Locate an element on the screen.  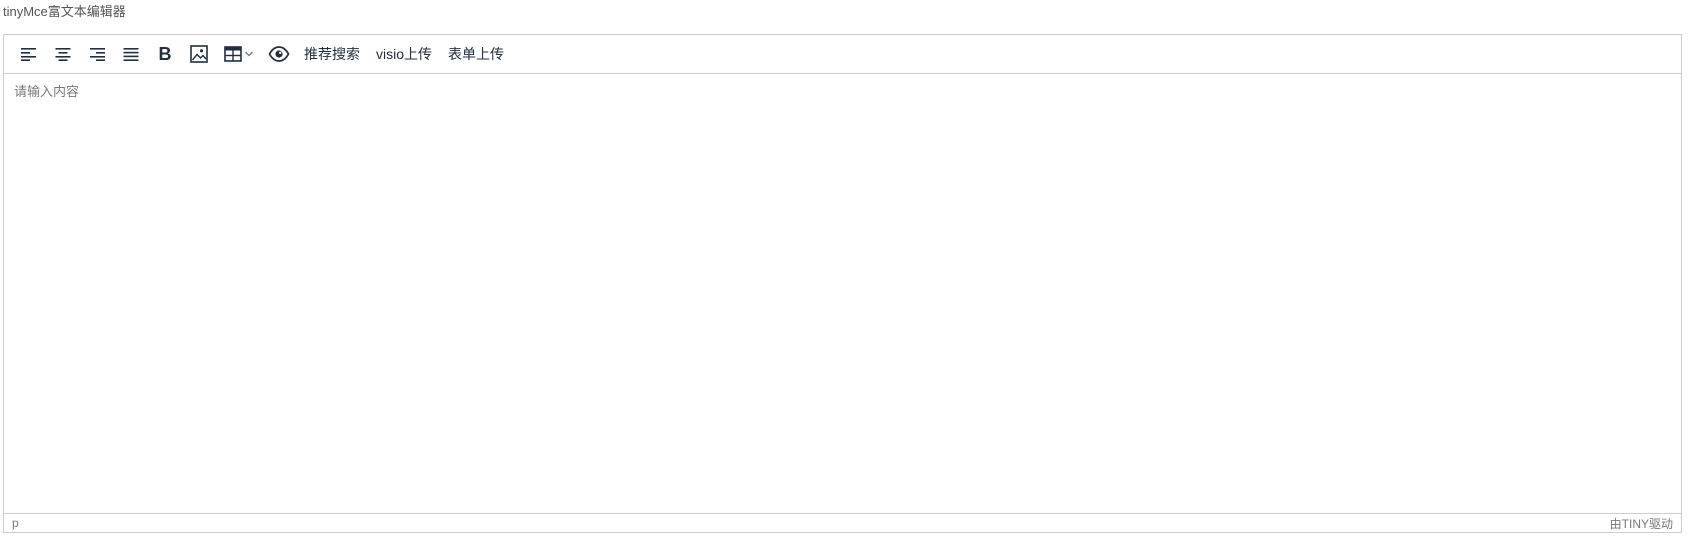
page-title: tinyMce富文本编辑器 is located at coordinates (64, 11).